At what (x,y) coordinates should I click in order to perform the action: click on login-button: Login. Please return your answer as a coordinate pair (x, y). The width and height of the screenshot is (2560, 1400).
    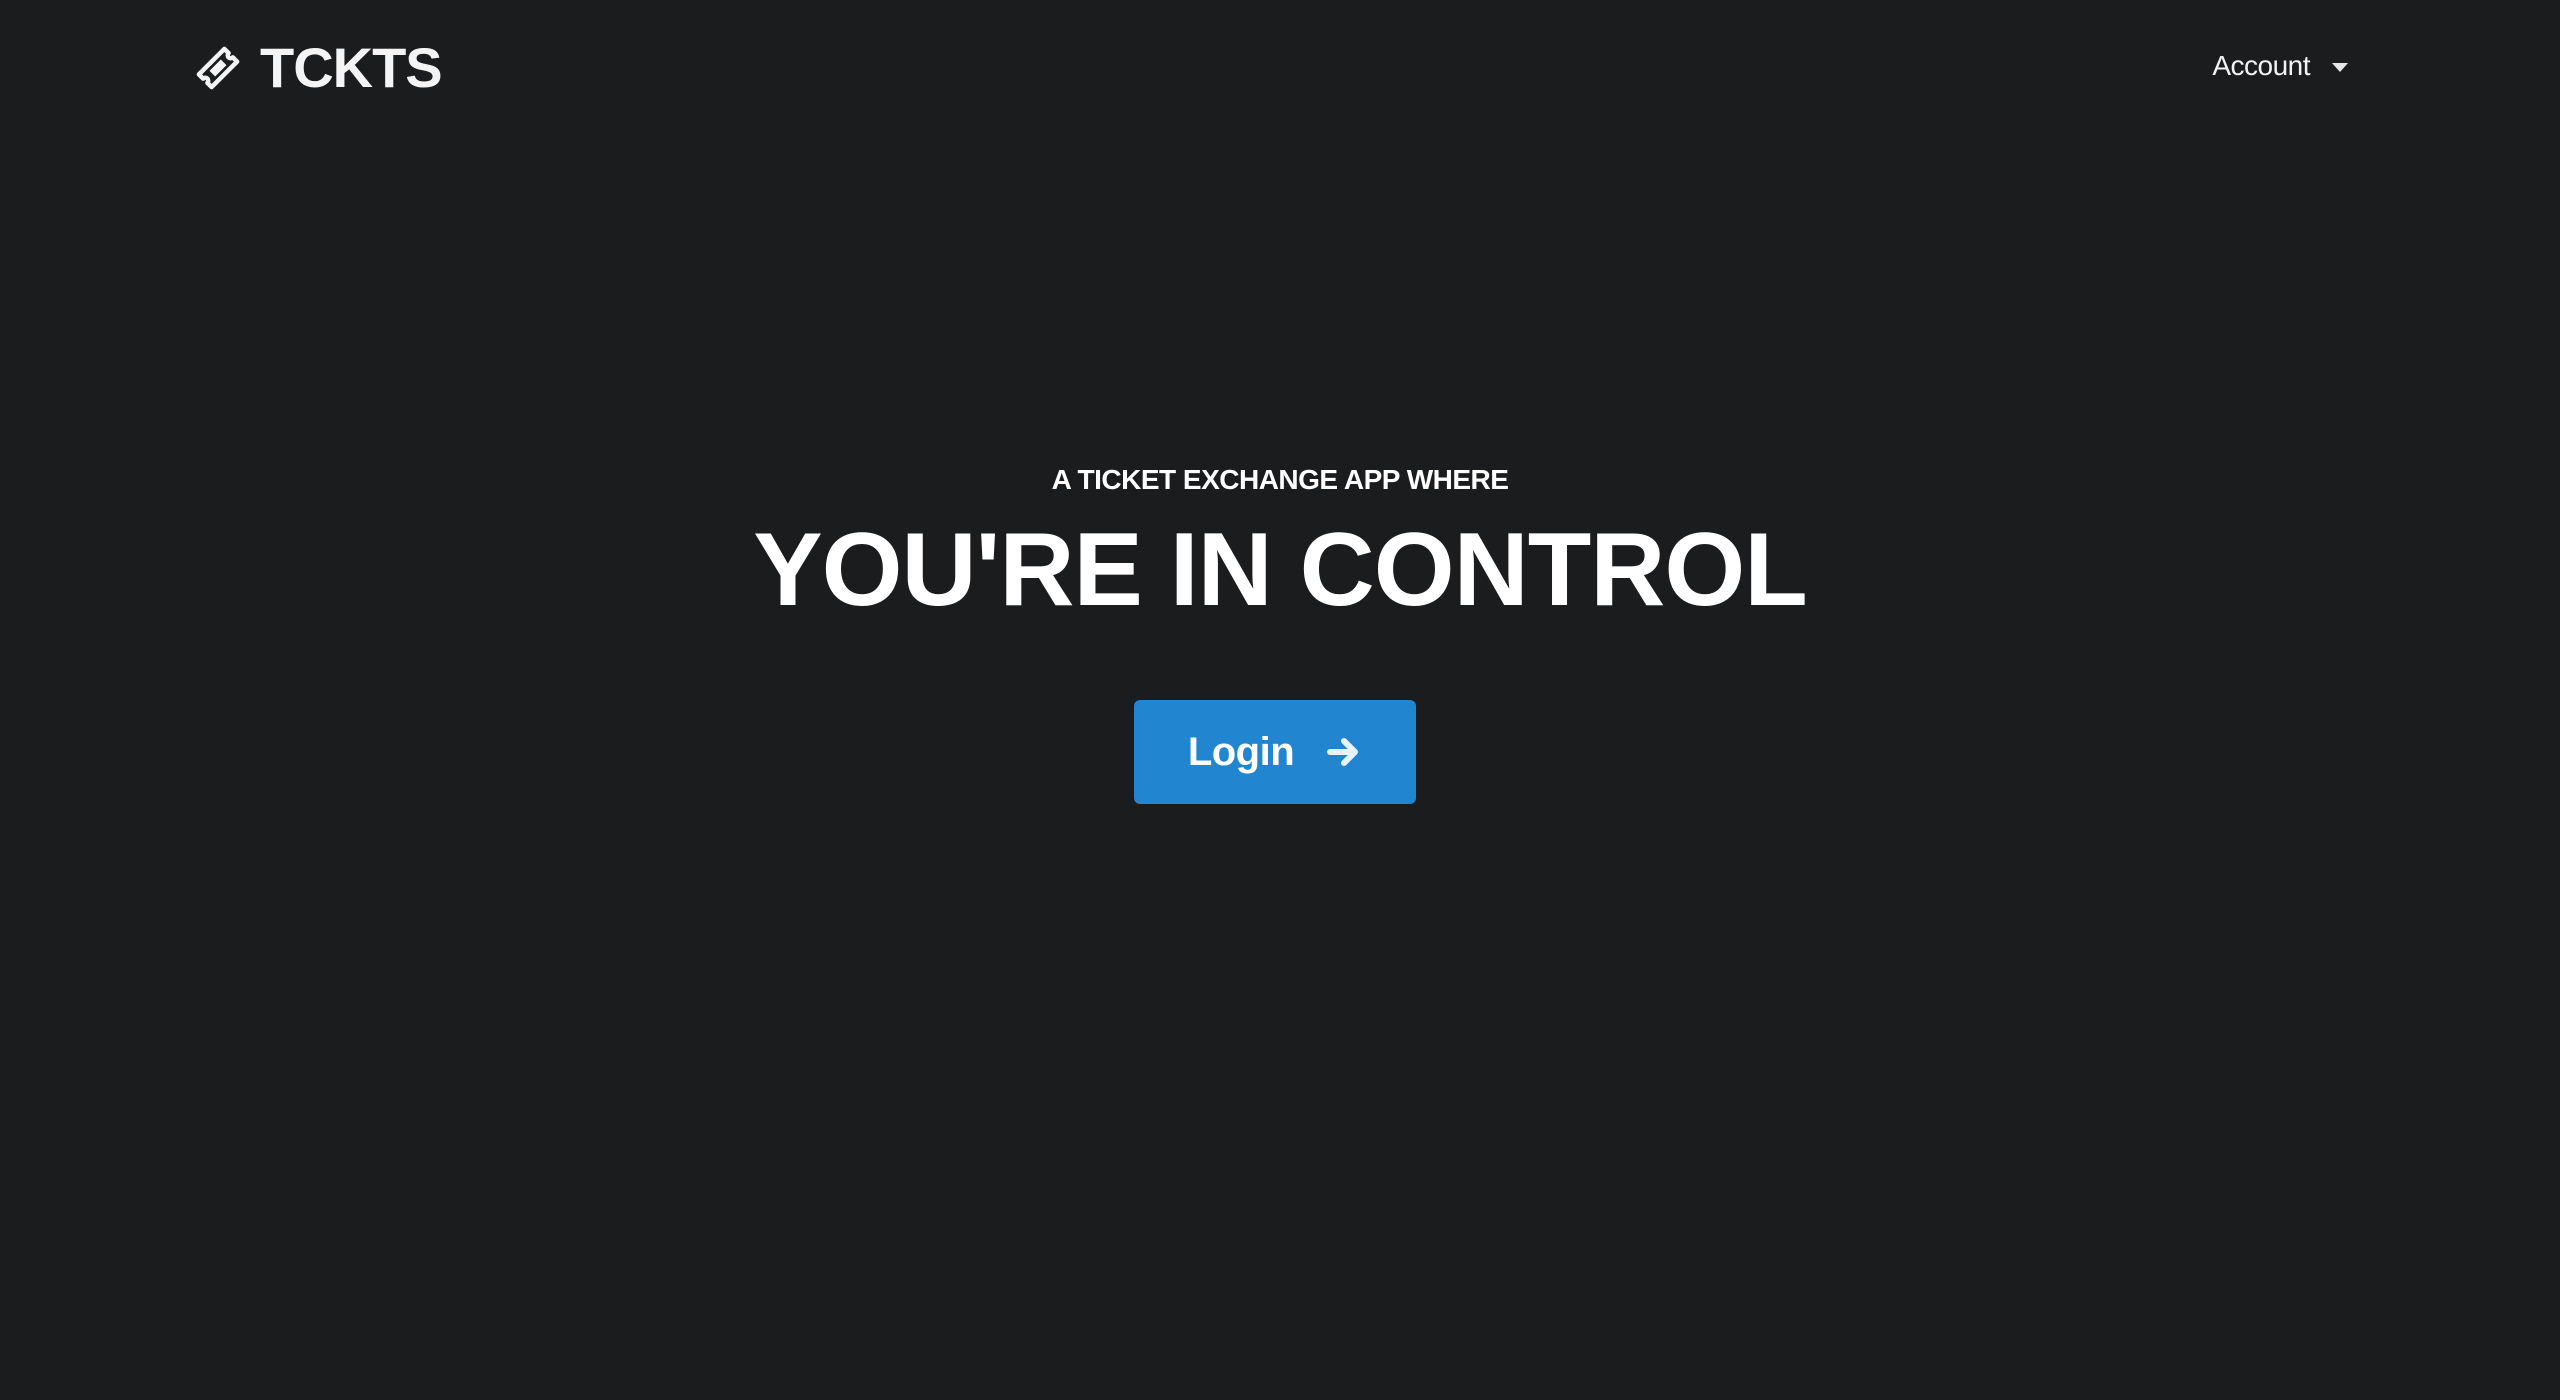
    Looking at the image, I should click on (1275, 752).